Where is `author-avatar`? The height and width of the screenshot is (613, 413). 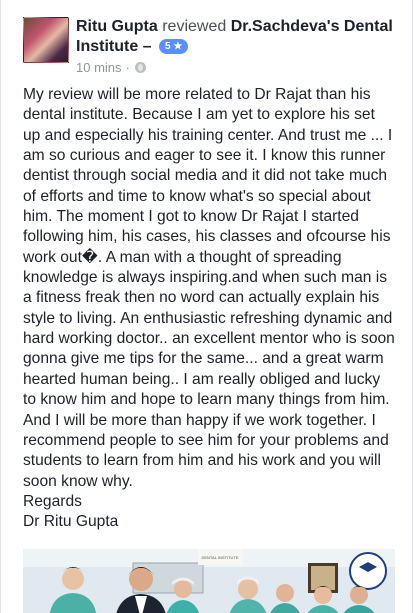
author-avatar is located at coordinates (46, 40).